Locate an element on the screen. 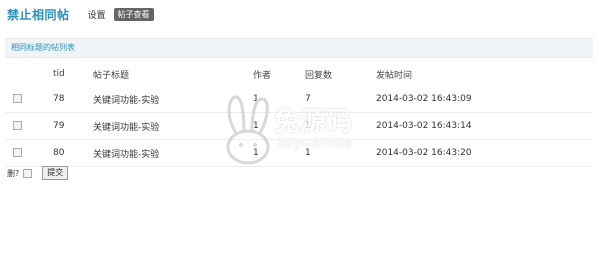  col-author-header: 作者 is located at coordinates (262, 75).